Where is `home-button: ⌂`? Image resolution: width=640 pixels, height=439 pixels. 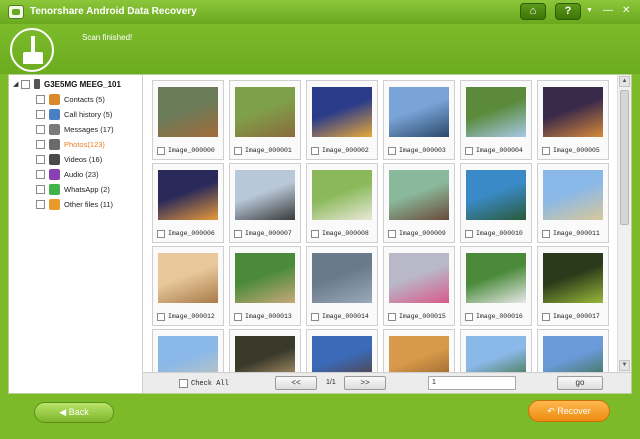 home-button: ⌂ is located at coordinates (533, 11).